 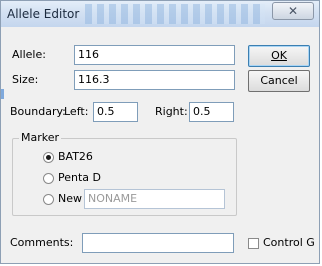 I want to click on allele-label: Allele:, so click(x=29, y=54).